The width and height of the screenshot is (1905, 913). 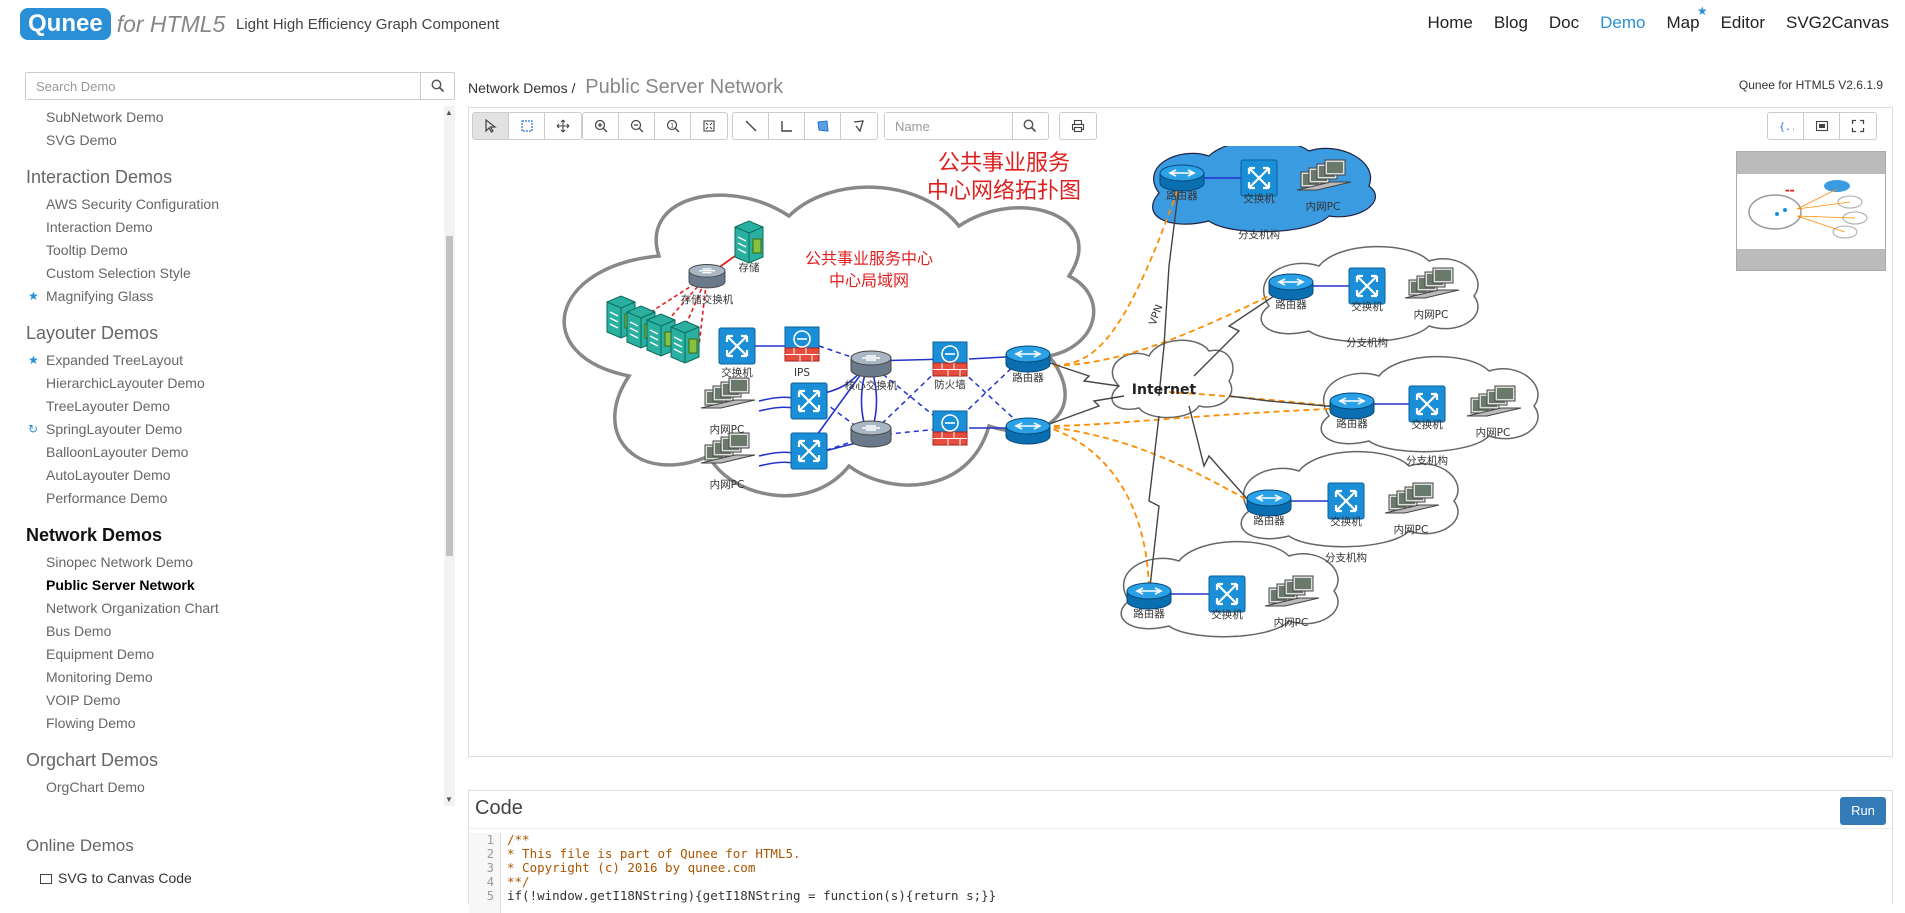 What do you see at coordinates (108, 406) in the screenshot?
I see `sidebar-item-label: TreeLayouter Demo` at bounding box center [108, 406].